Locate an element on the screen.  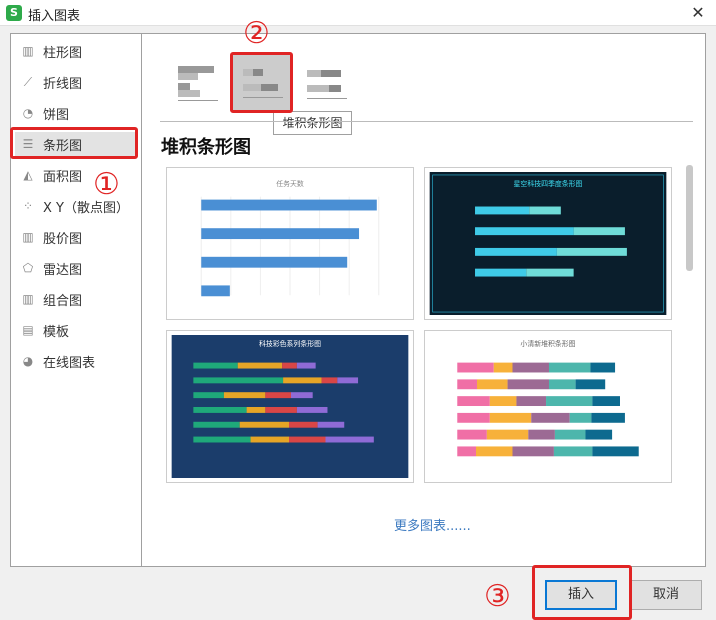
sidebar-item-label: 雷达图 is located at coordinates (63, 270).